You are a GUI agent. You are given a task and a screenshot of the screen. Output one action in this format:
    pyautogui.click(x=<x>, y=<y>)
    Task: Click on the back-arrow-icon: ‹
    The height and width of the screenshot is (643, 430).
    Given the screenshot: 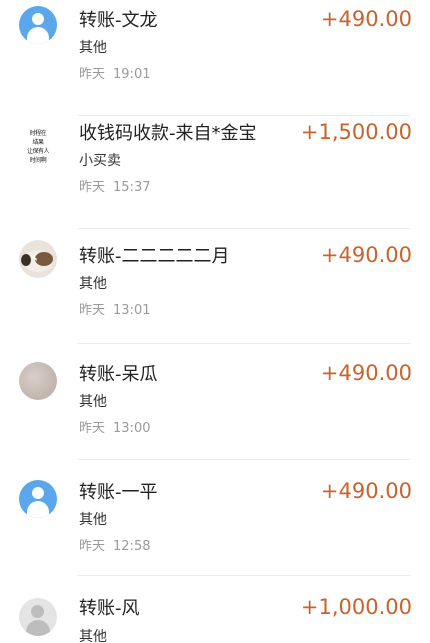 What is the action you would take?
    pyautogui.click(x=35, y=256)
    